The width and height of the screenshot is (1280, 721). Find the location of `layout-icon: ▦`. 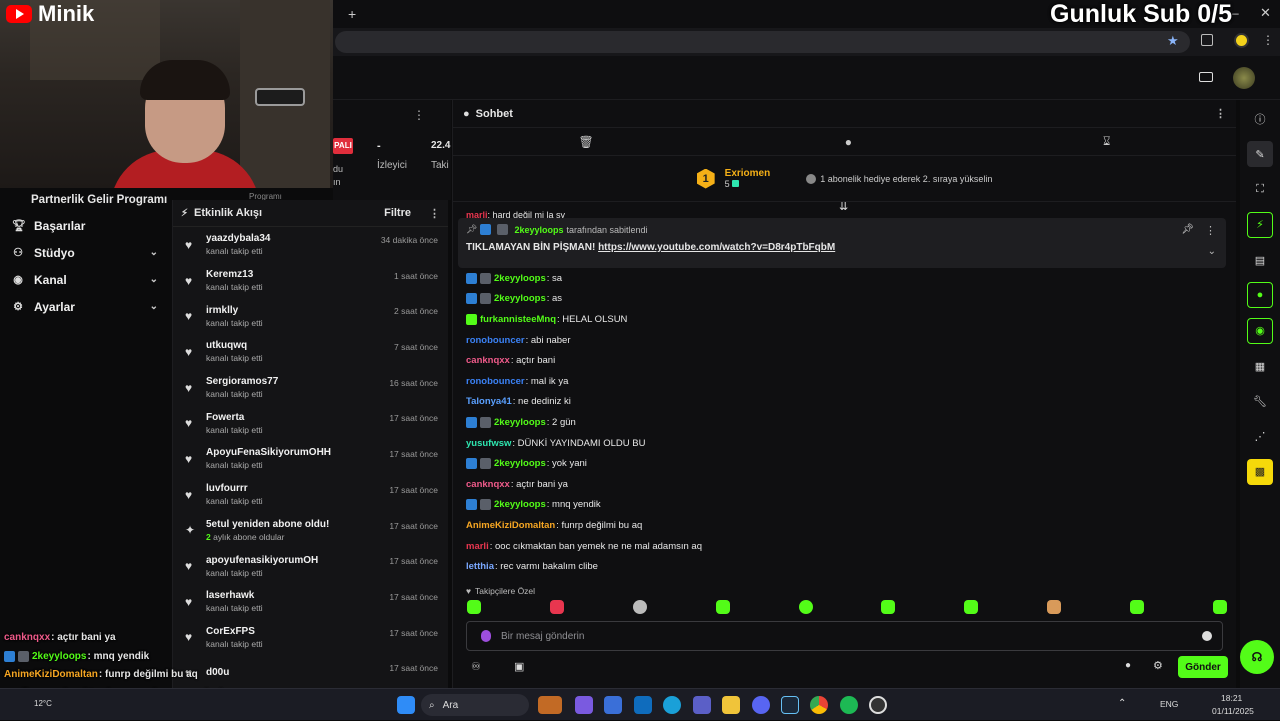

layout-icon: ▦ is located at coordinates (1260, 366).